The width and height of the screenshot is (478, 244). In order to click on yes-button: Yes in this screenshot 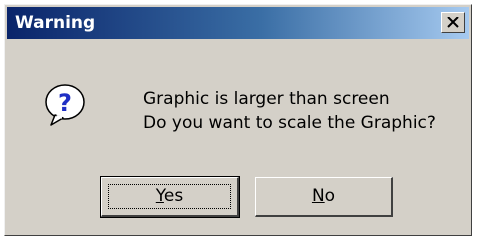, I will do `click(170, 197)`.